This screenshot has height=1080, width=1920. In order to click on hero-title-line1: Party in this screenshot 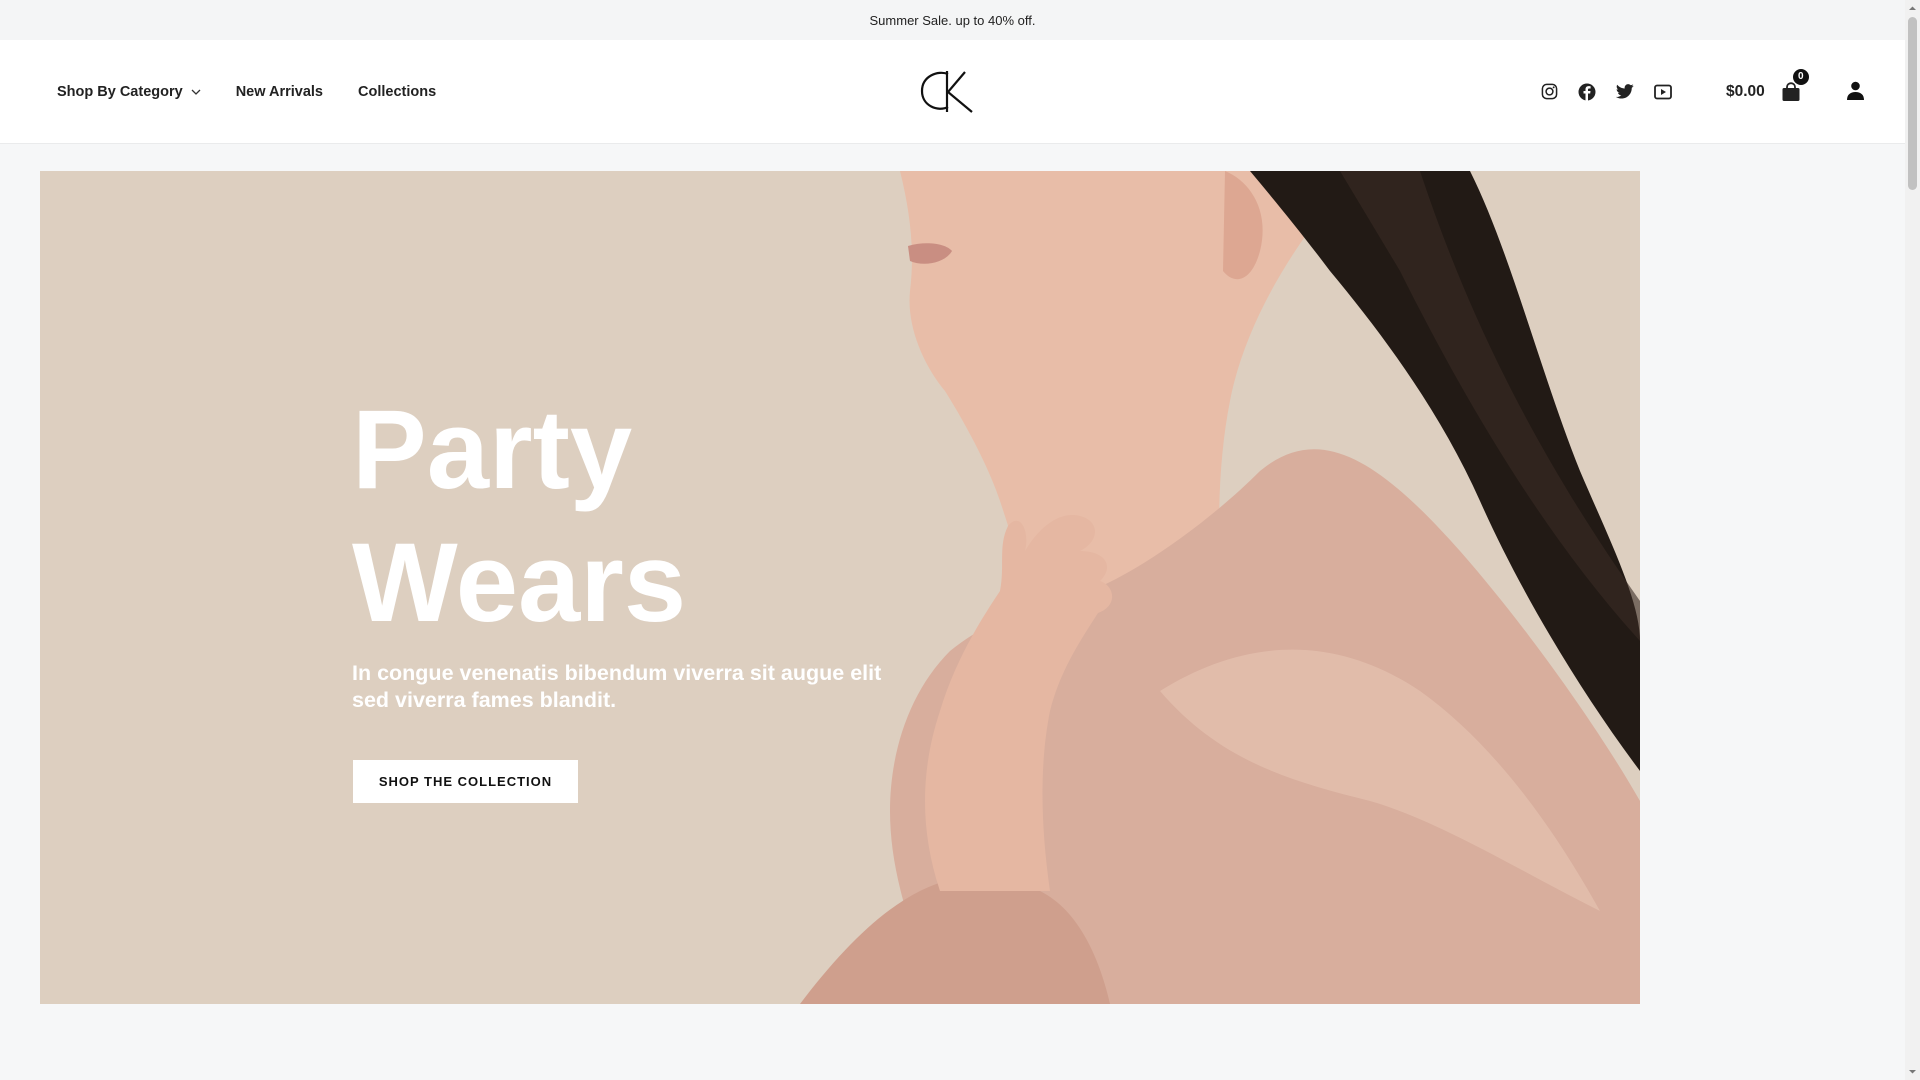, I will do `click(492, 449)`.